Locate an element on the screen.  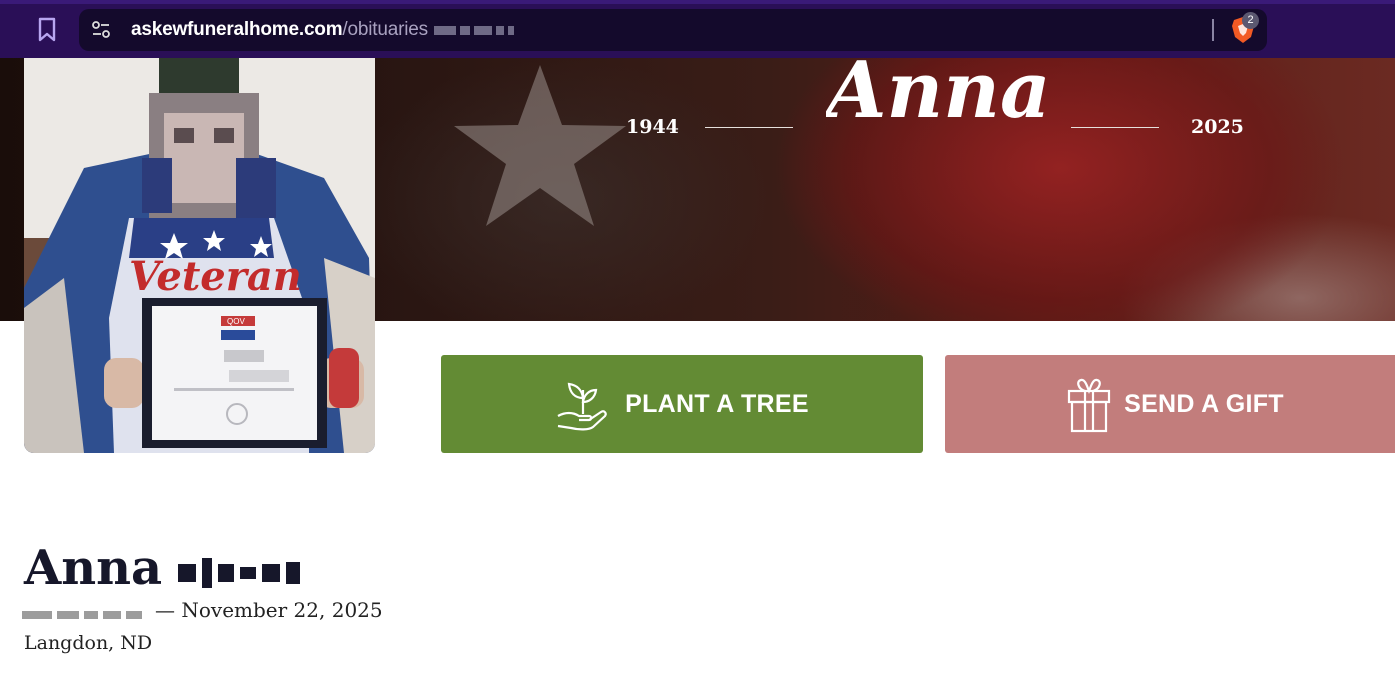
certificate-header-text: QOV is located at coordinates (236, 321).